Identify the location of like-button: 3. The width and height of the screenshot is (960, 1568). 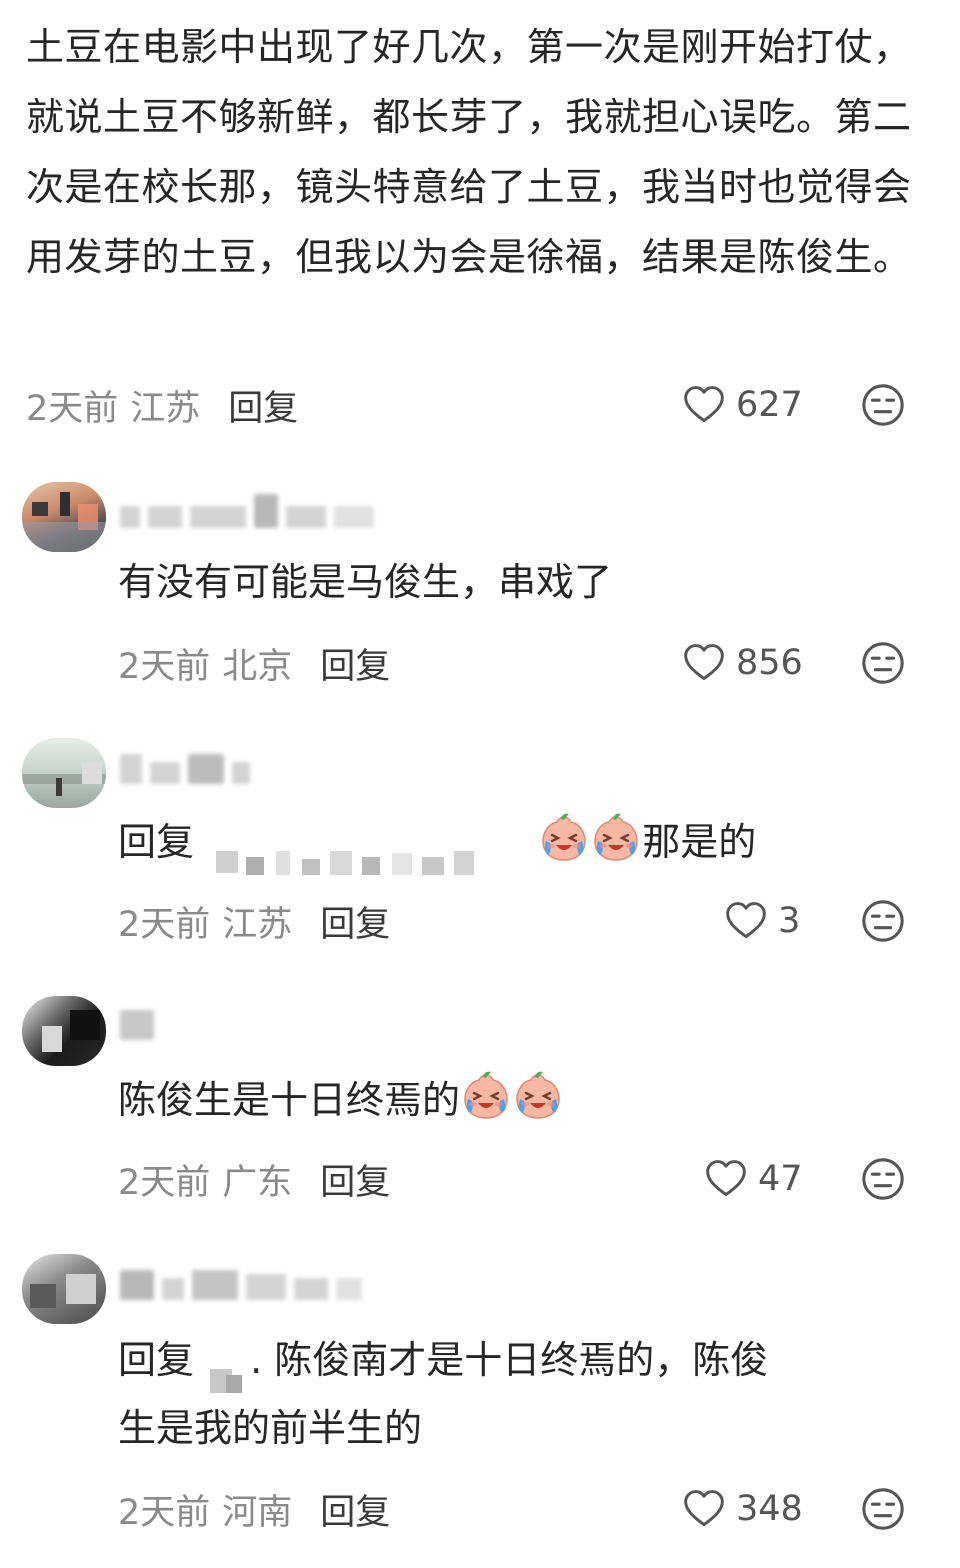
(762, 921).